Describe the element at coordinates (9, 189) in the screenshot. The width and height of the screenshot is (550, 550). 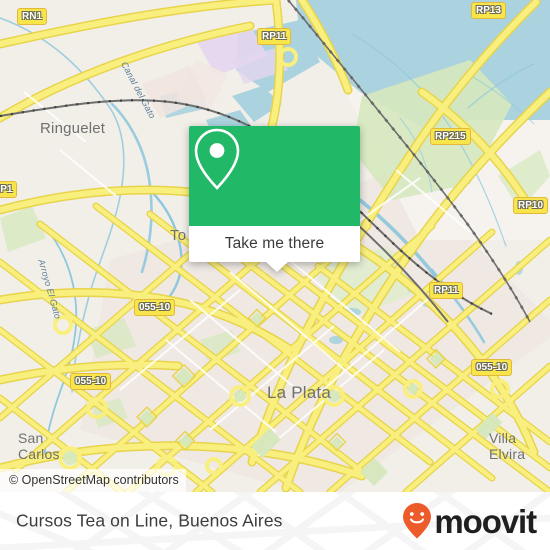
I see `road-shield-rp1: RP1` at that location.